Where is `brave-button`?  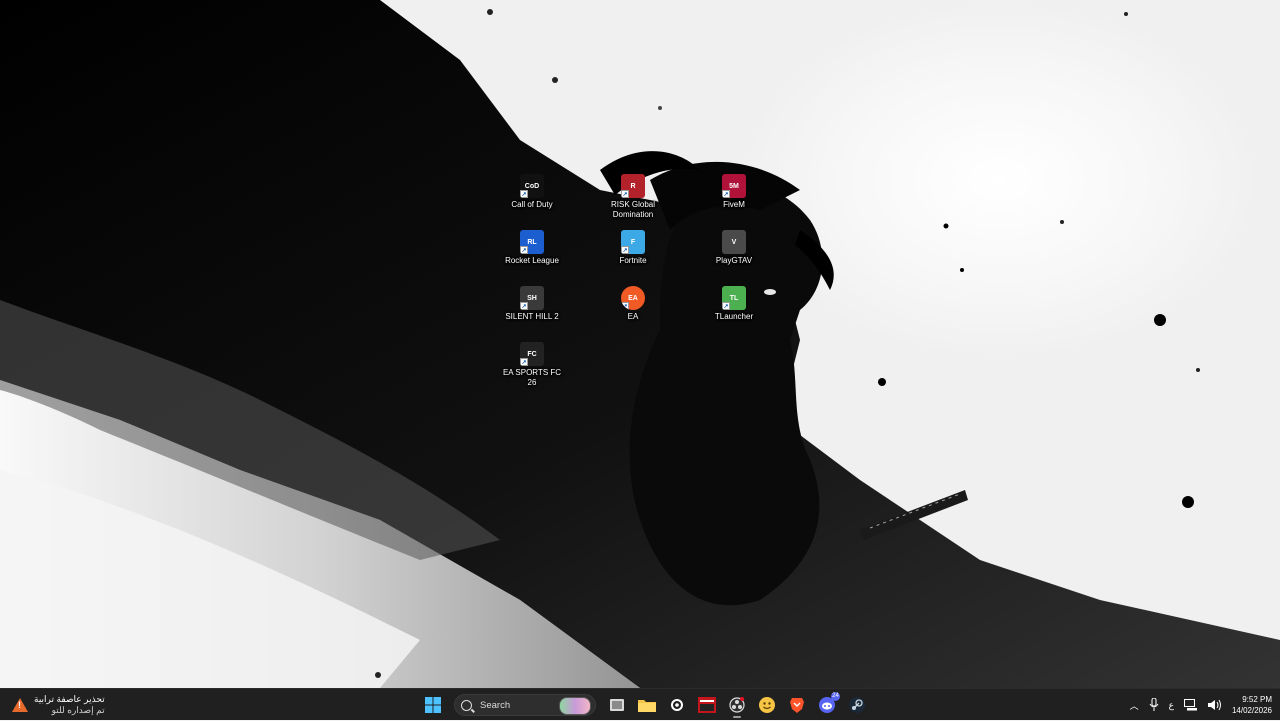
brave-button is located at coordinates (797, 705).